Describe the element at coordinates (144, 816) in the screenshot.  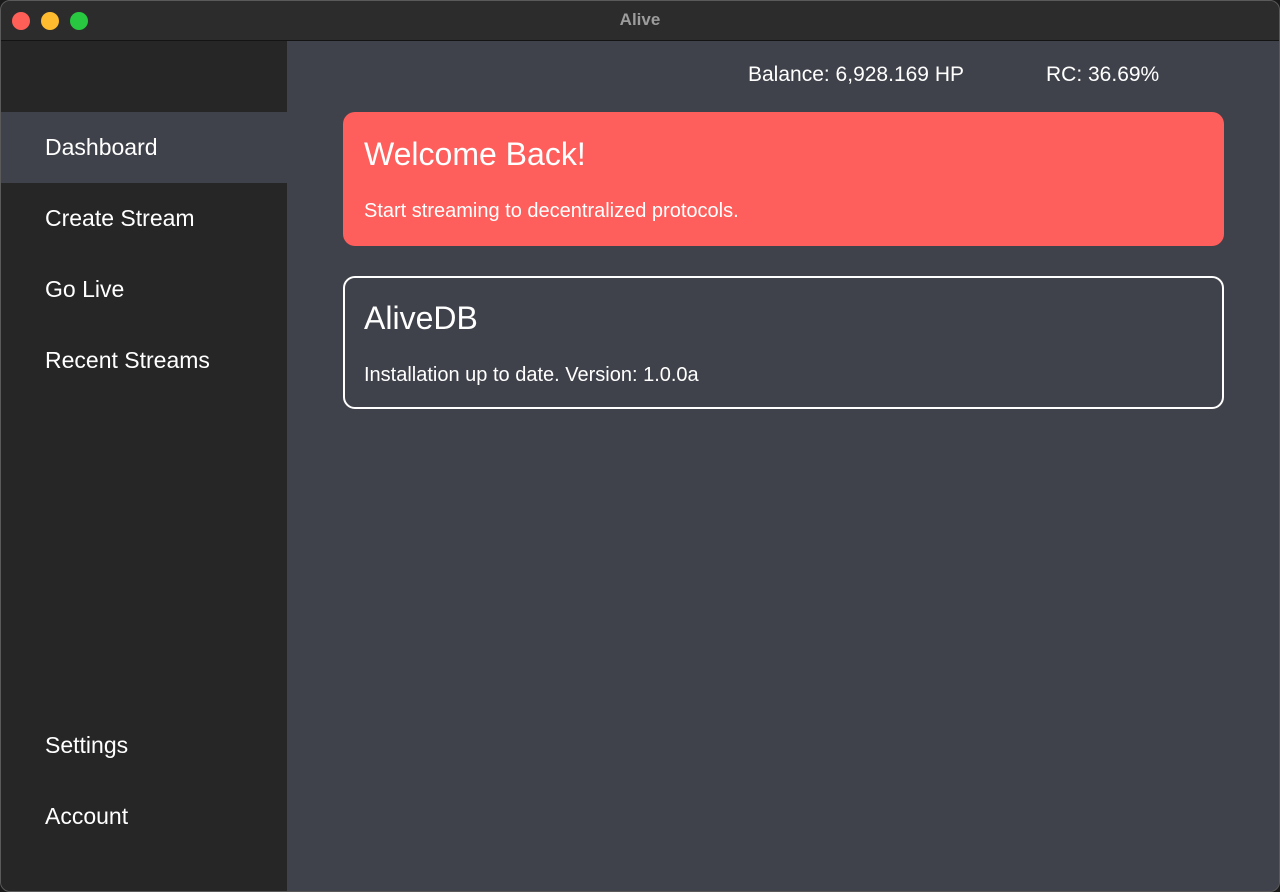
I see `sidebar-item-account: Account` at that location.